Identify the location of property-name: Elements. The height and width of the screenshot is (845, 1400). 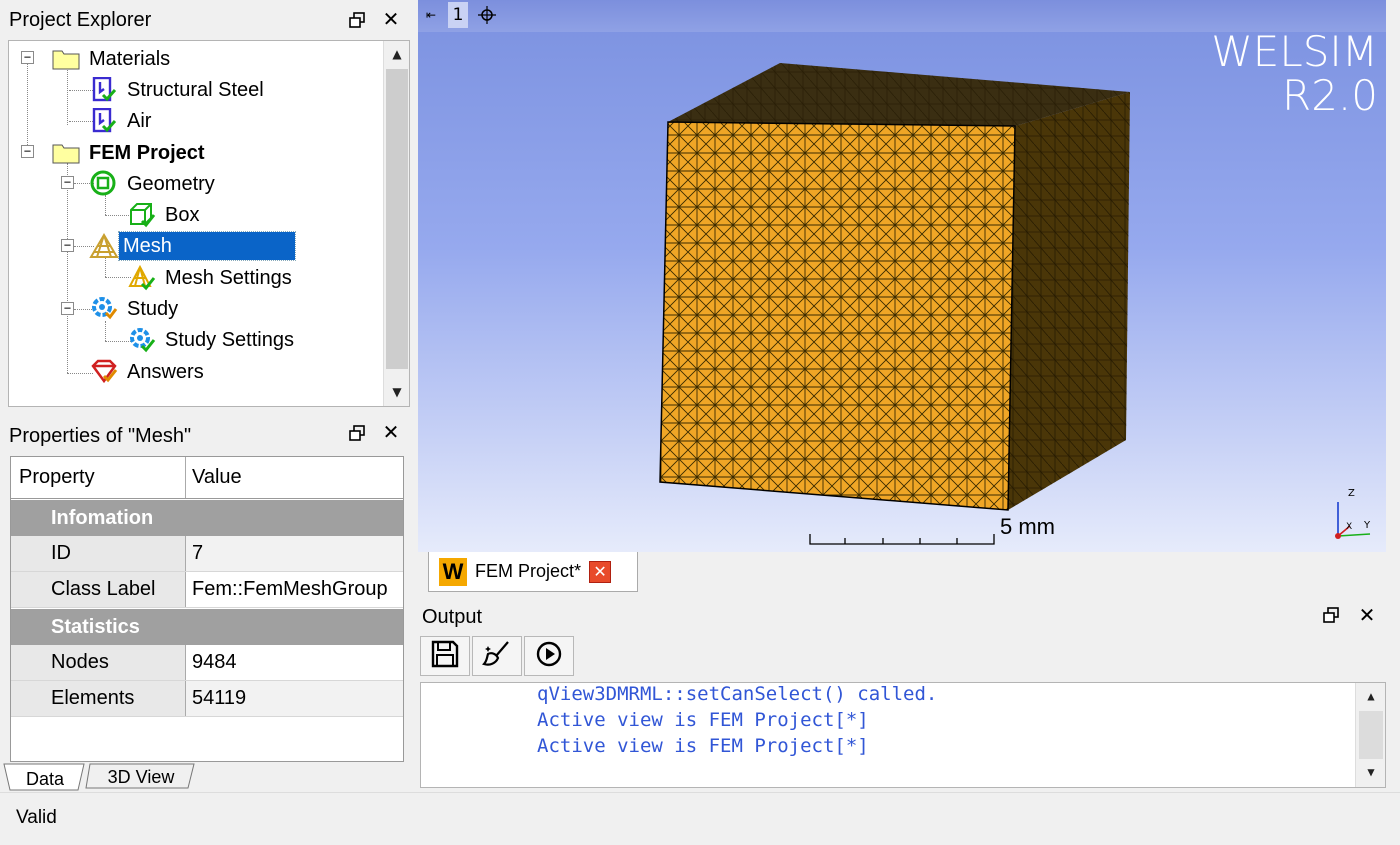
(98, 698).